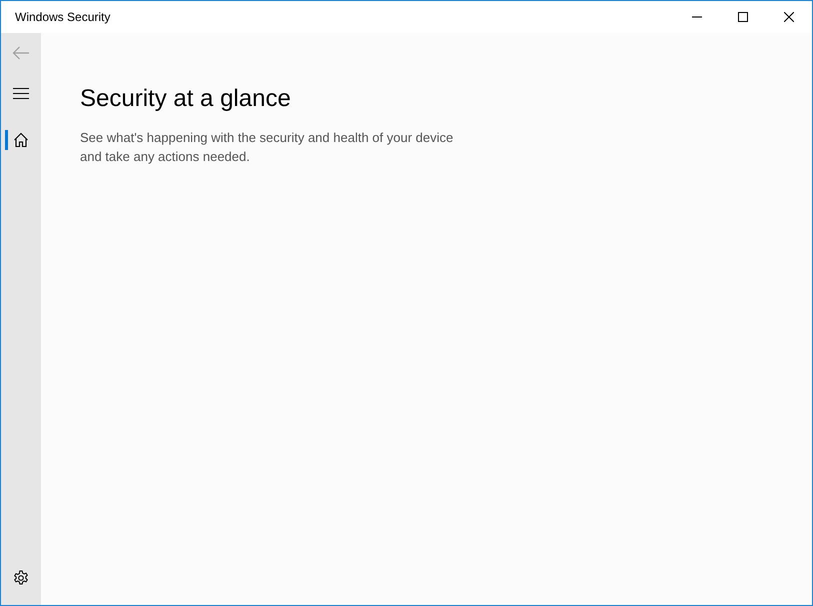 The width and height of the screenshot is (813, 606). What do you see at coordinates (21, 140) in the screenshot?
I see `home-icon` at bounding box center [21, 140].